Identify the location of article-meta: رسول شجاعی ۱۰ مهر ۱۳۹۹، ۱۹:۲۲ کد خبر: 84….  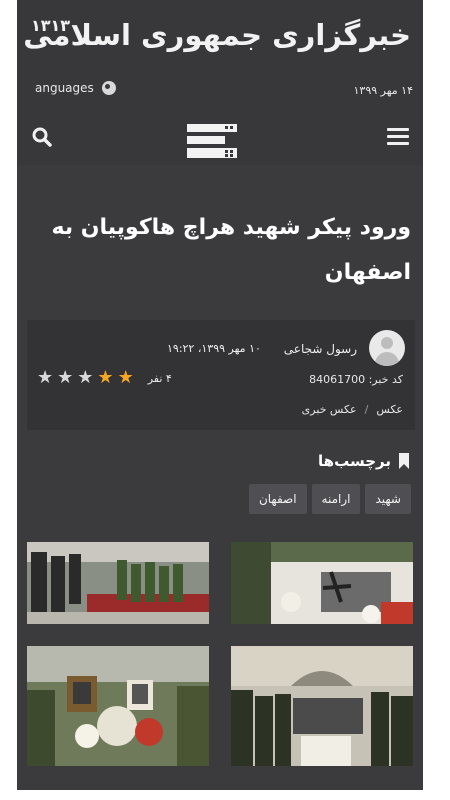
(221, 375).